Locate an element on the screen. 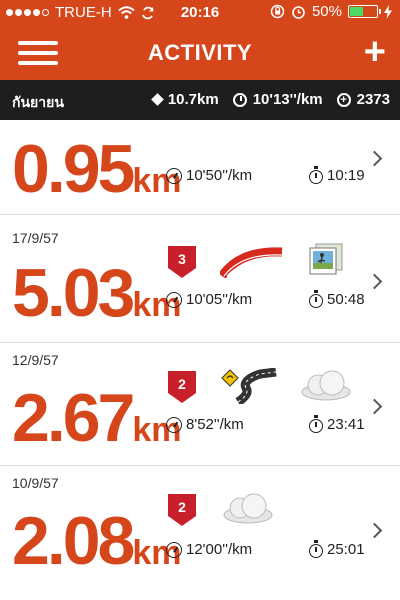  photo-icon is located at coordinates (326, 259).